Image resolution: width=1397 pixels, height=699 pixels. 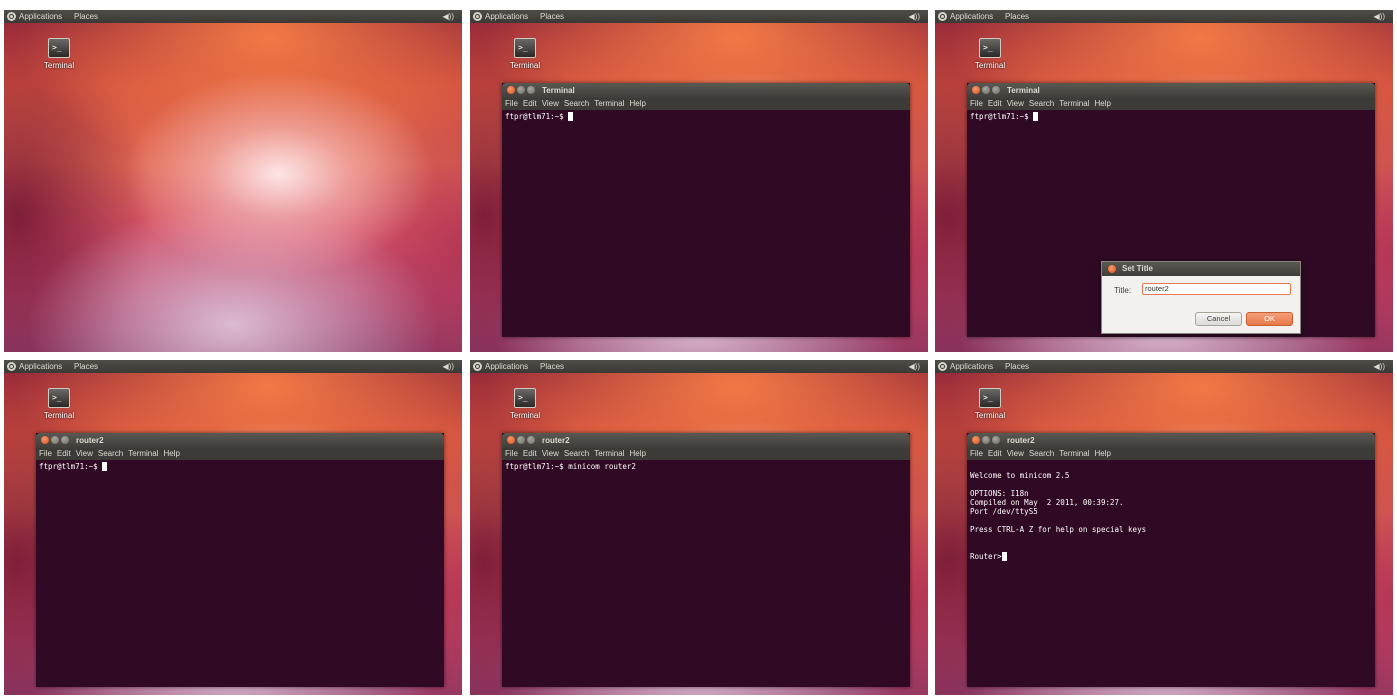 I want to click on terminal-line: ftpr@tlm71:~$, so click(x=1171, y=116).